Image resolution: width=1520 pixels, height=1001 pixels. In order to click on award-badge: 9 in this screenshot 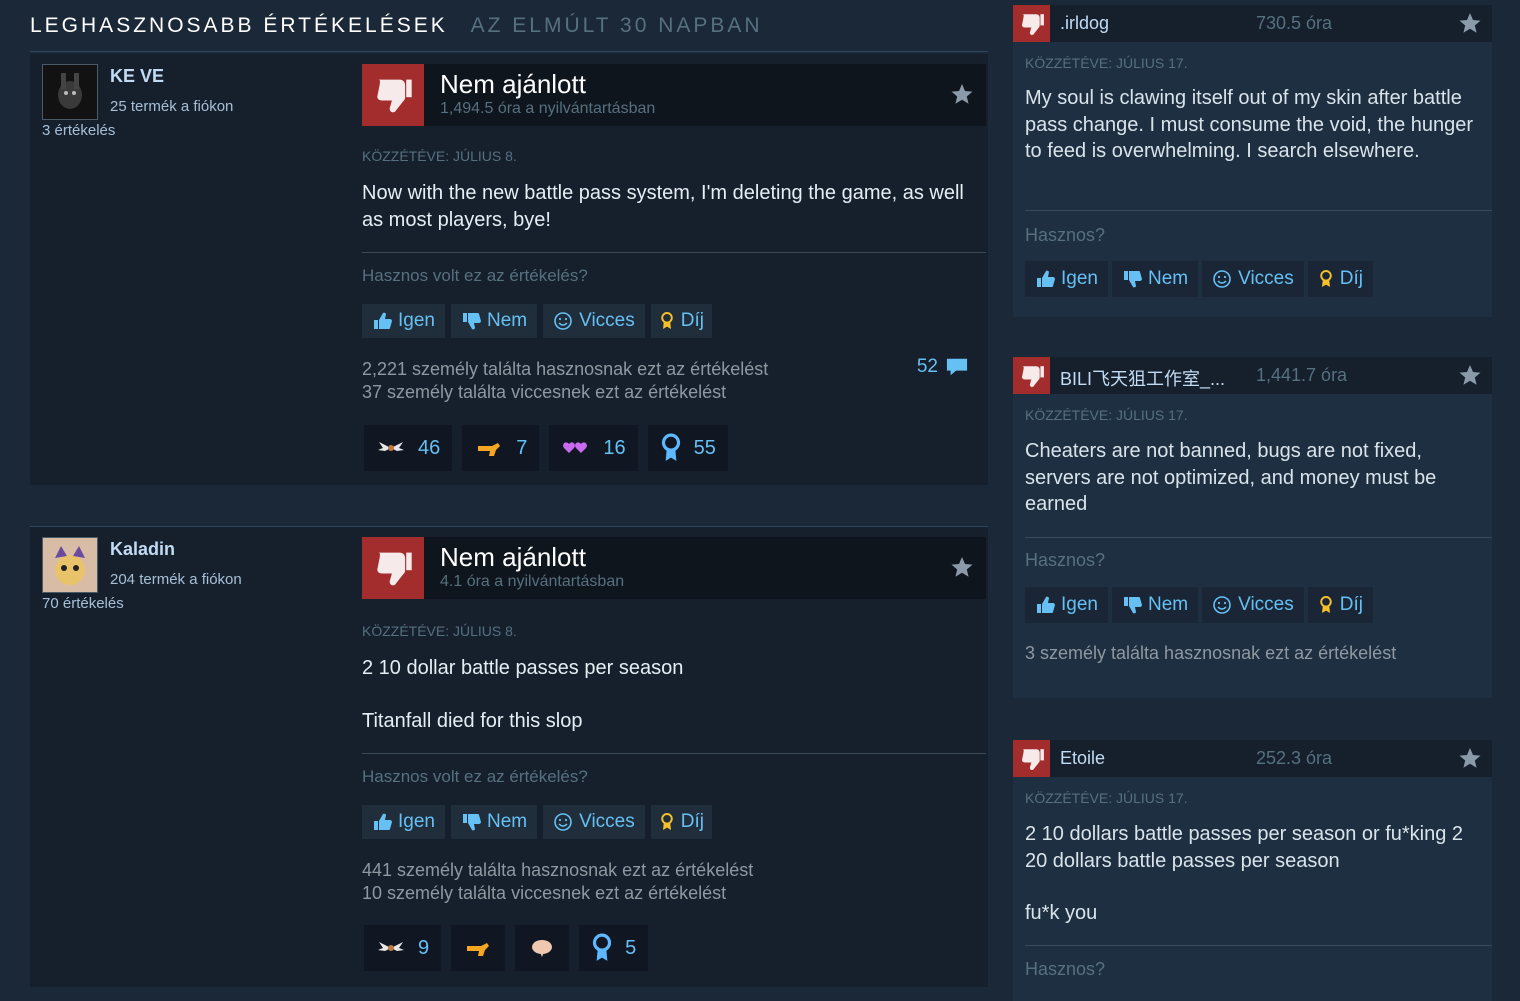, I will do `click(403, 948)`.